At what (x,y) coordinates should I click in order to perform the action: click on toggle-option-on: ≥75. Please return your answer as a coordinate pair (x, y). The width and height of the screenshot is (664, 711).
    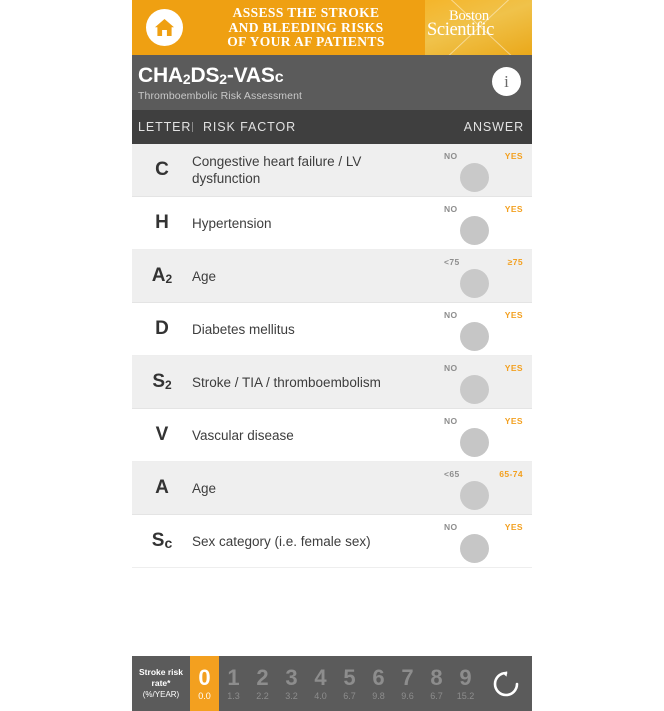
    Looking at the image, I should click on (515, 262).